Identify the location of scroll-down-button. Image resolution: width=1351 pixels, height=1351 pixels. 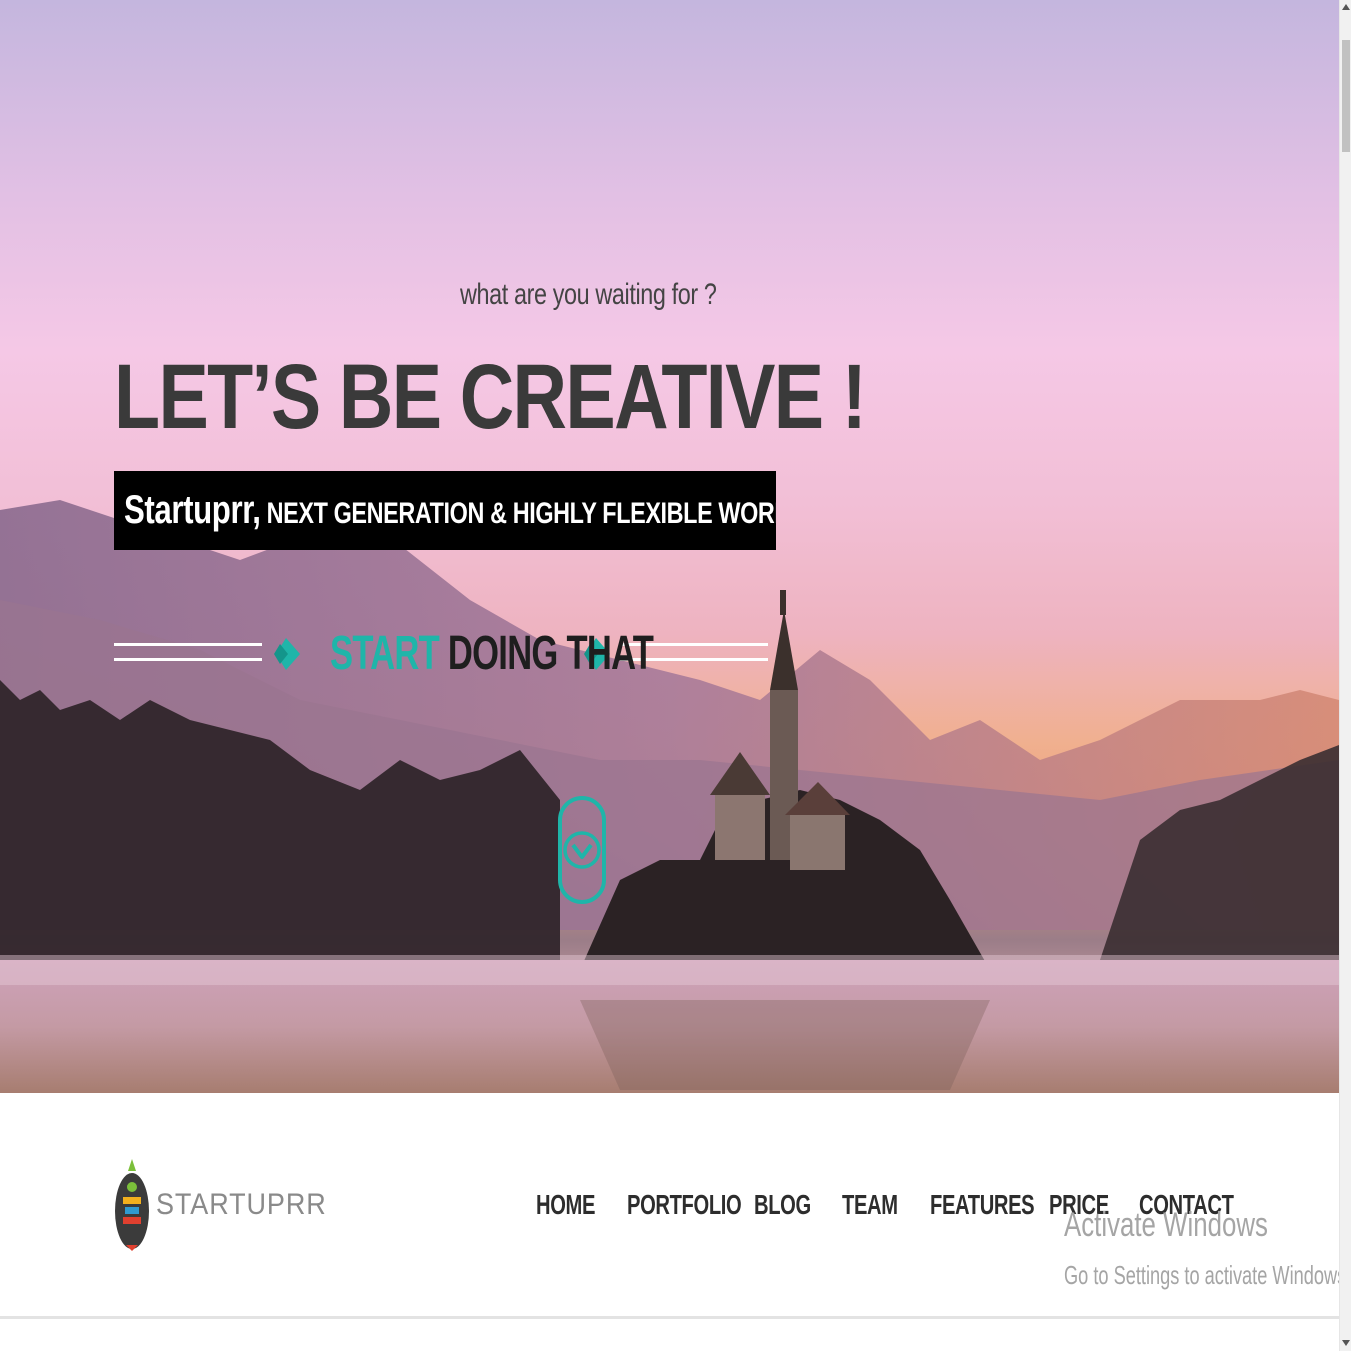
(582, 850).